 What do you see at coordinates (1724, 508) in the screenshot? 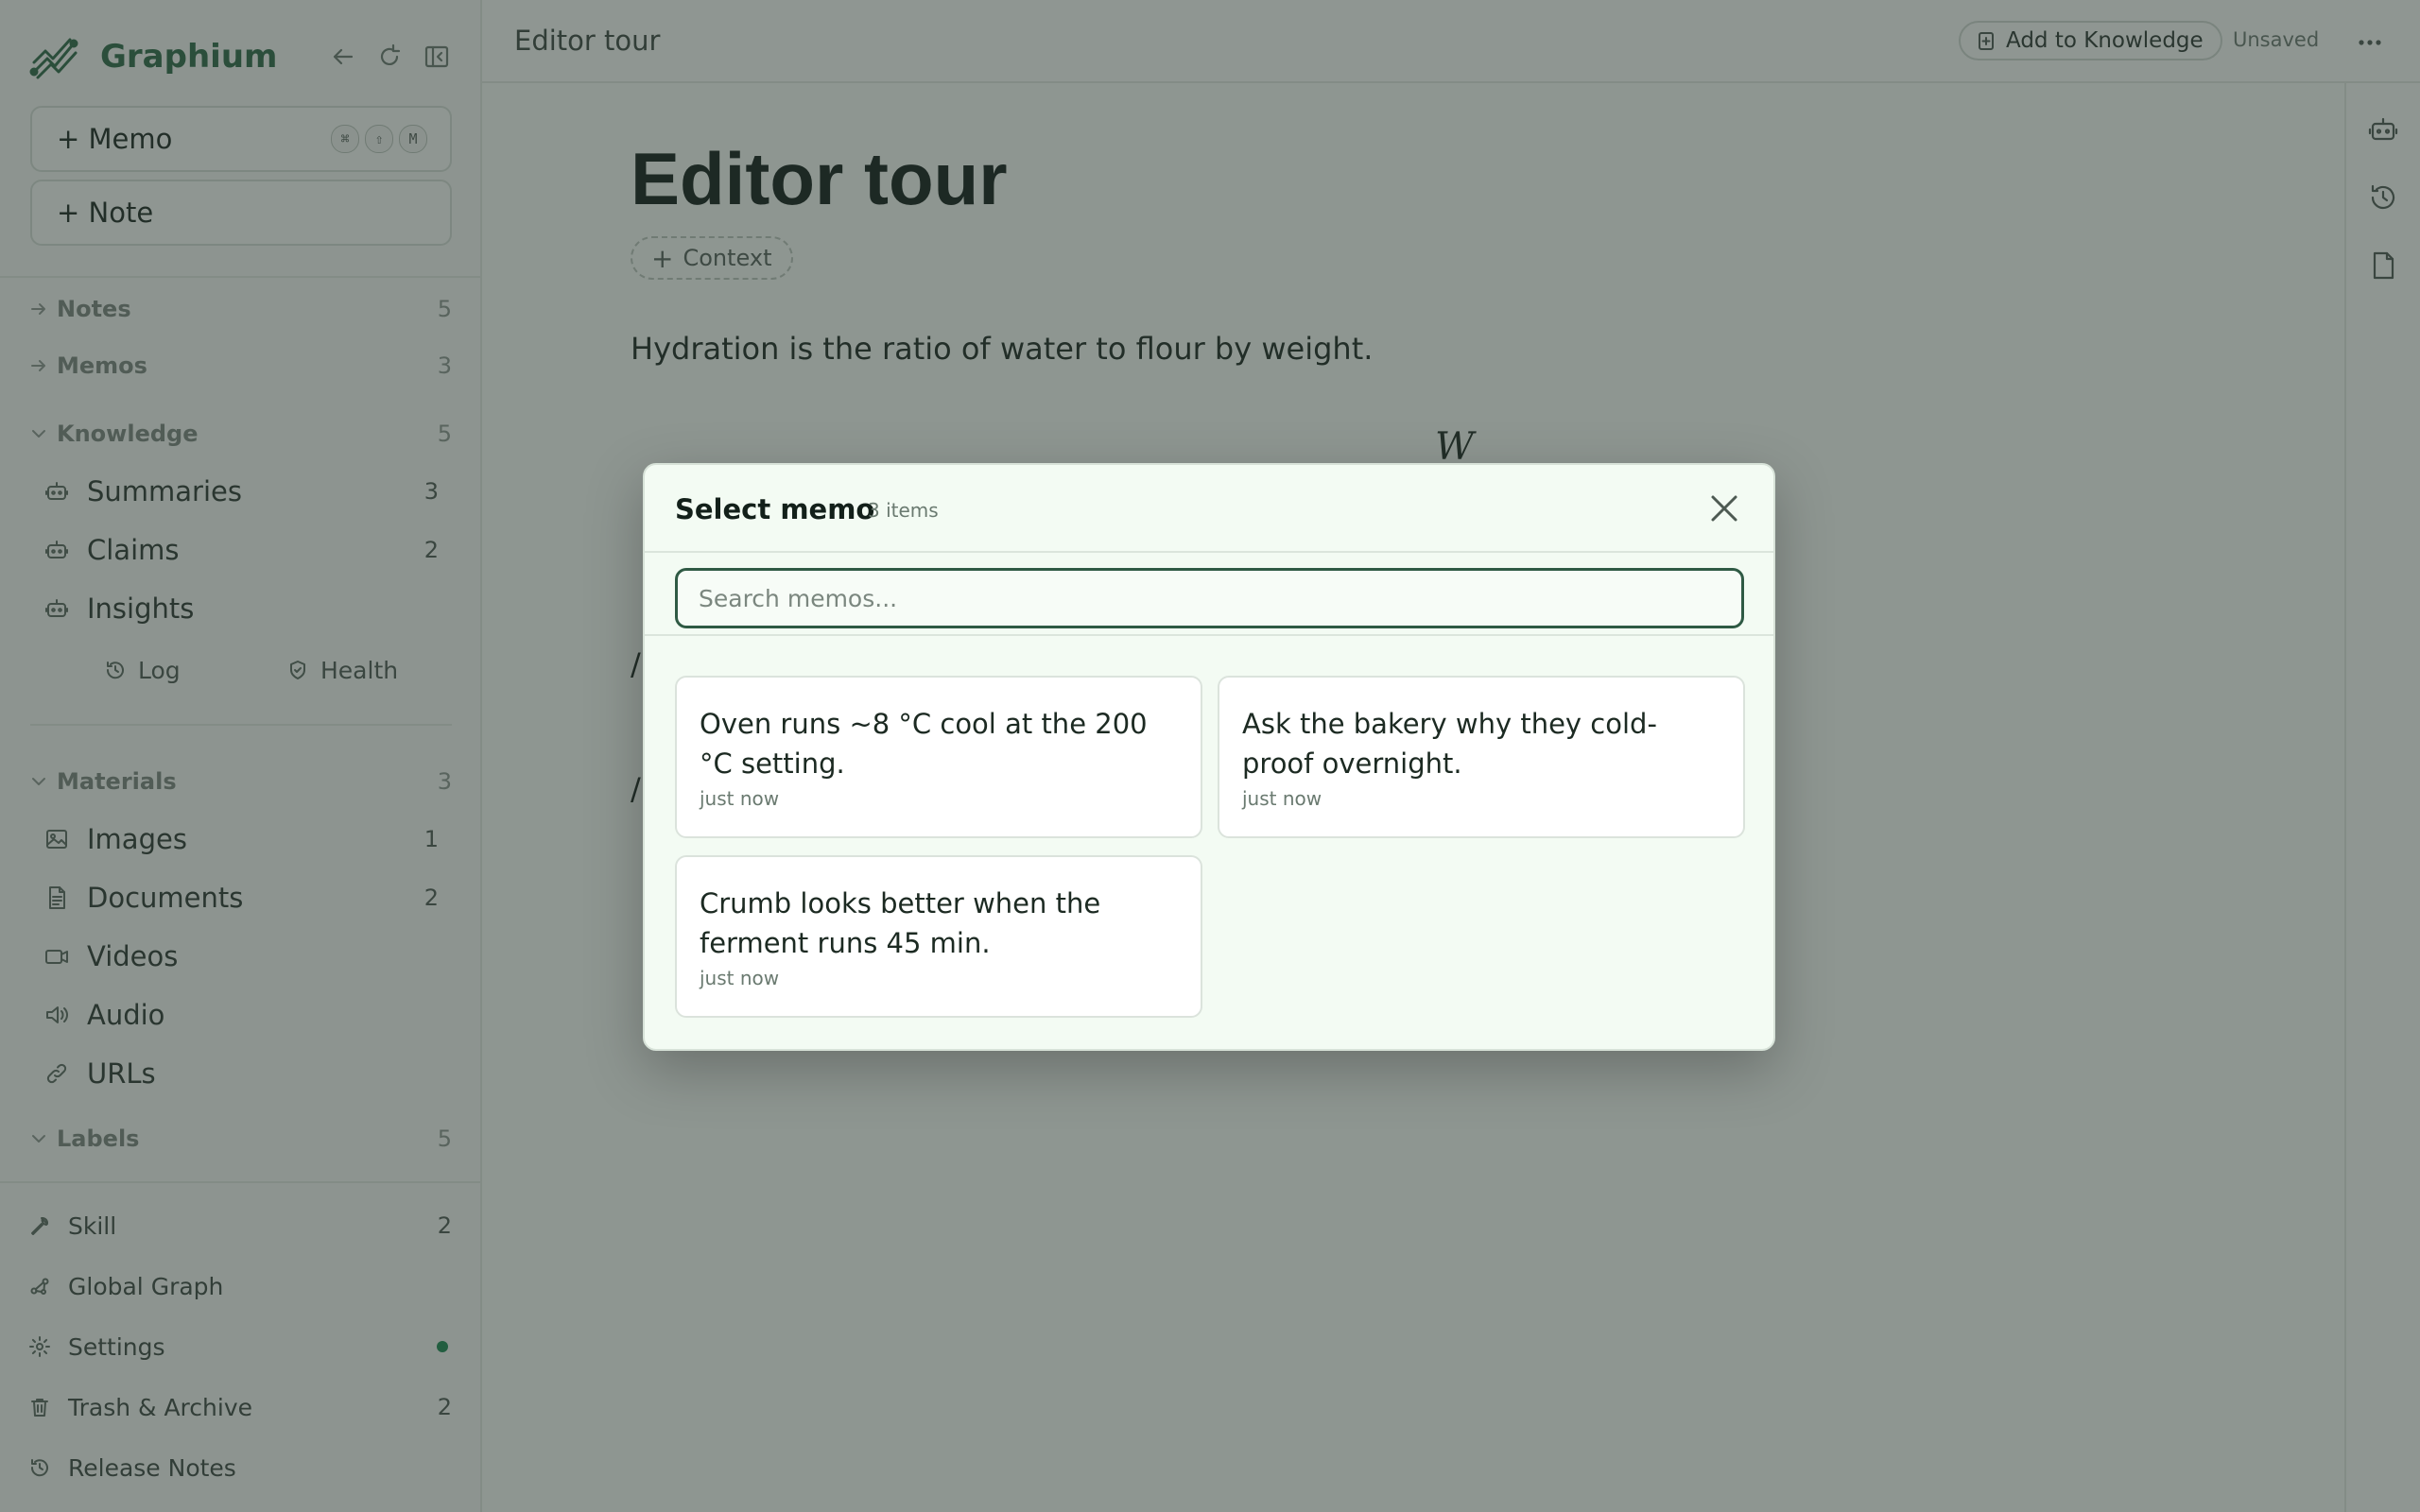
I see `close-icon` at bounding box center [1724, 508].